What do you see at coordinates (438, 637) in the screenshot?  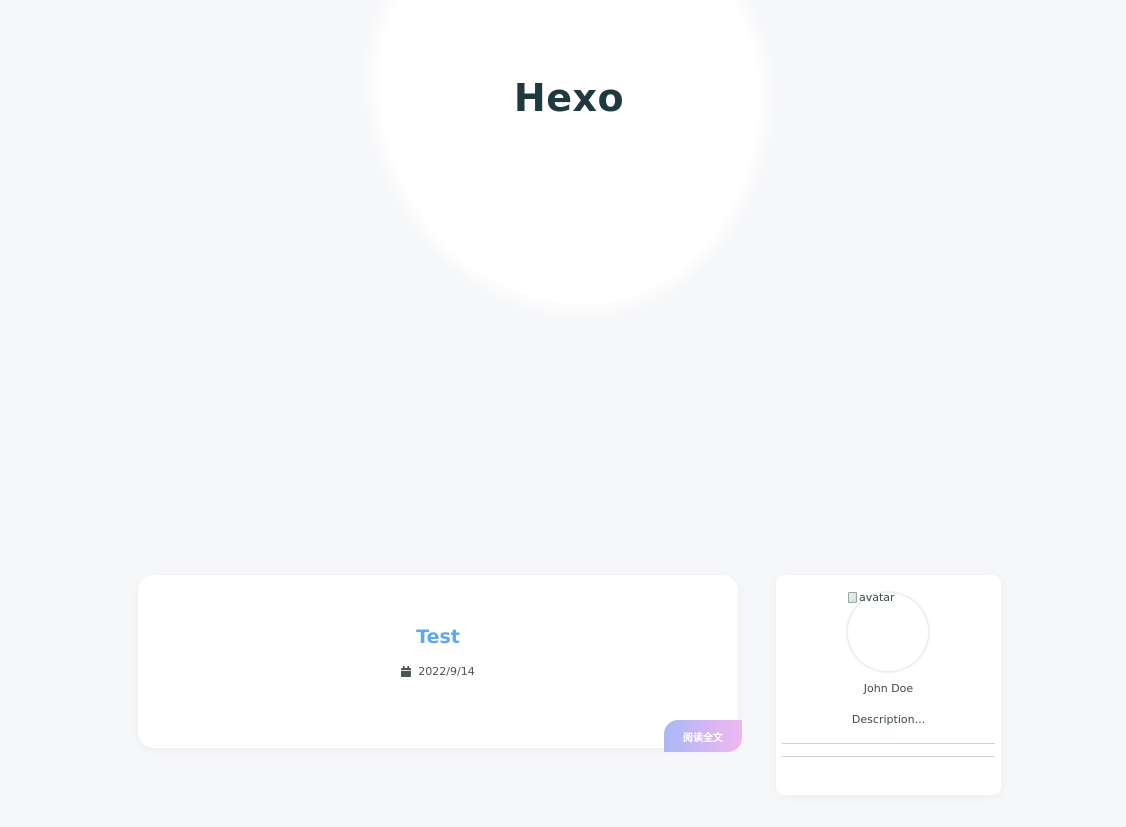 I see `post-title-link: Test` at bounding box center [438, 637].